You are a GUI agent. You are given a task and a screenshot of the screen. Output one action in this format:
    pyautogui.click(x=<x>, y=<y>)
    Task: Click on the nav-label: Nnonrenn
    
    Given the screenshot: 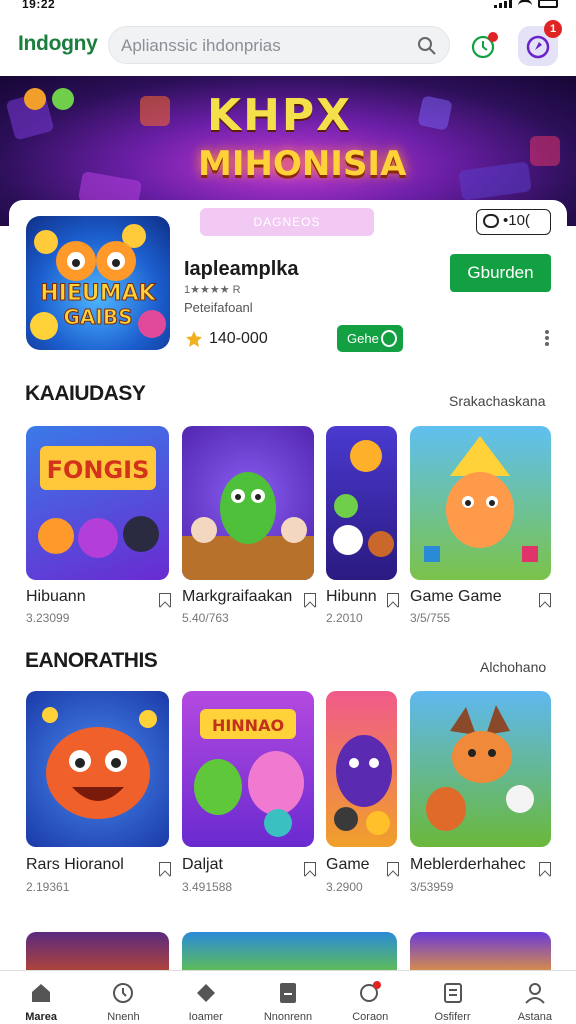 What is the action you would take?
    pyautogui.click(x=288, y=1017)
    